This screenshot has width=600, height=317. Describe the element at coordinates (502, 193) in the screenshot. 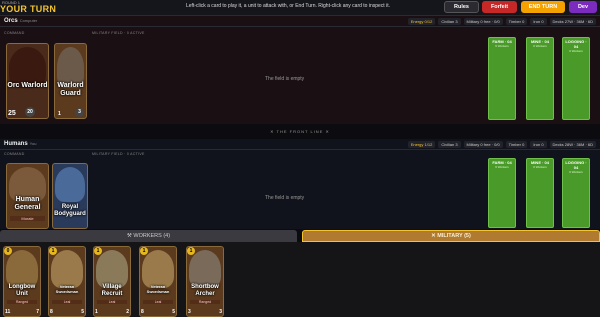

I see `own-farm: FARM · 04 6 Workers` at that location.